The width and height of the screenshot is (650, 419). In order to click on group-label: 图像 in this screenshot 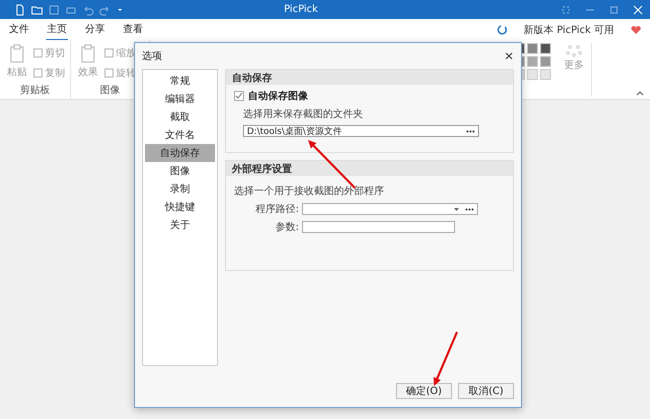, I will do `click(110, 90)`.